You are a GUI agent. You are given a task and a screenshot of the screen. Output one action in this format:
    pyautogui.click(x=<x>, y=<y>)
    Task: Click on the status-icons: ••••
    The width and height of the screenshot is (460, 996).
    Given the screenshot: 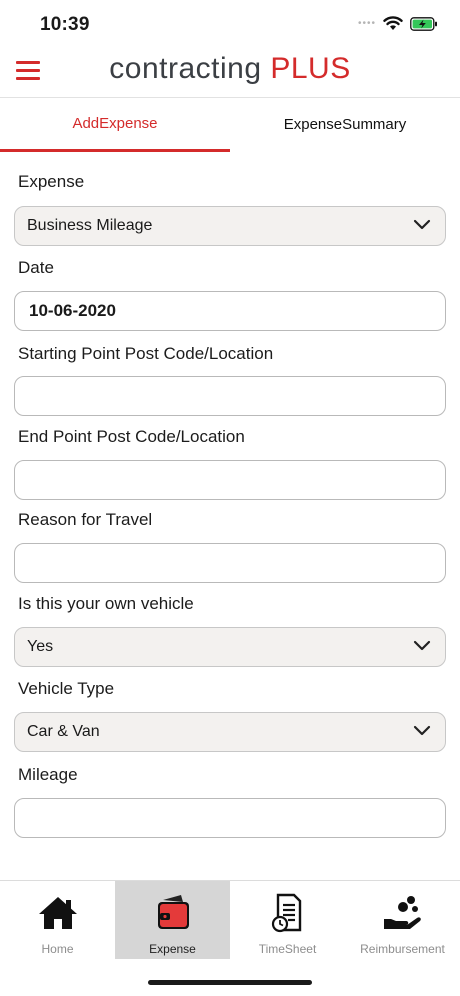 What is the action you would take?
    pyautogui.click(x=398, y=23)
    